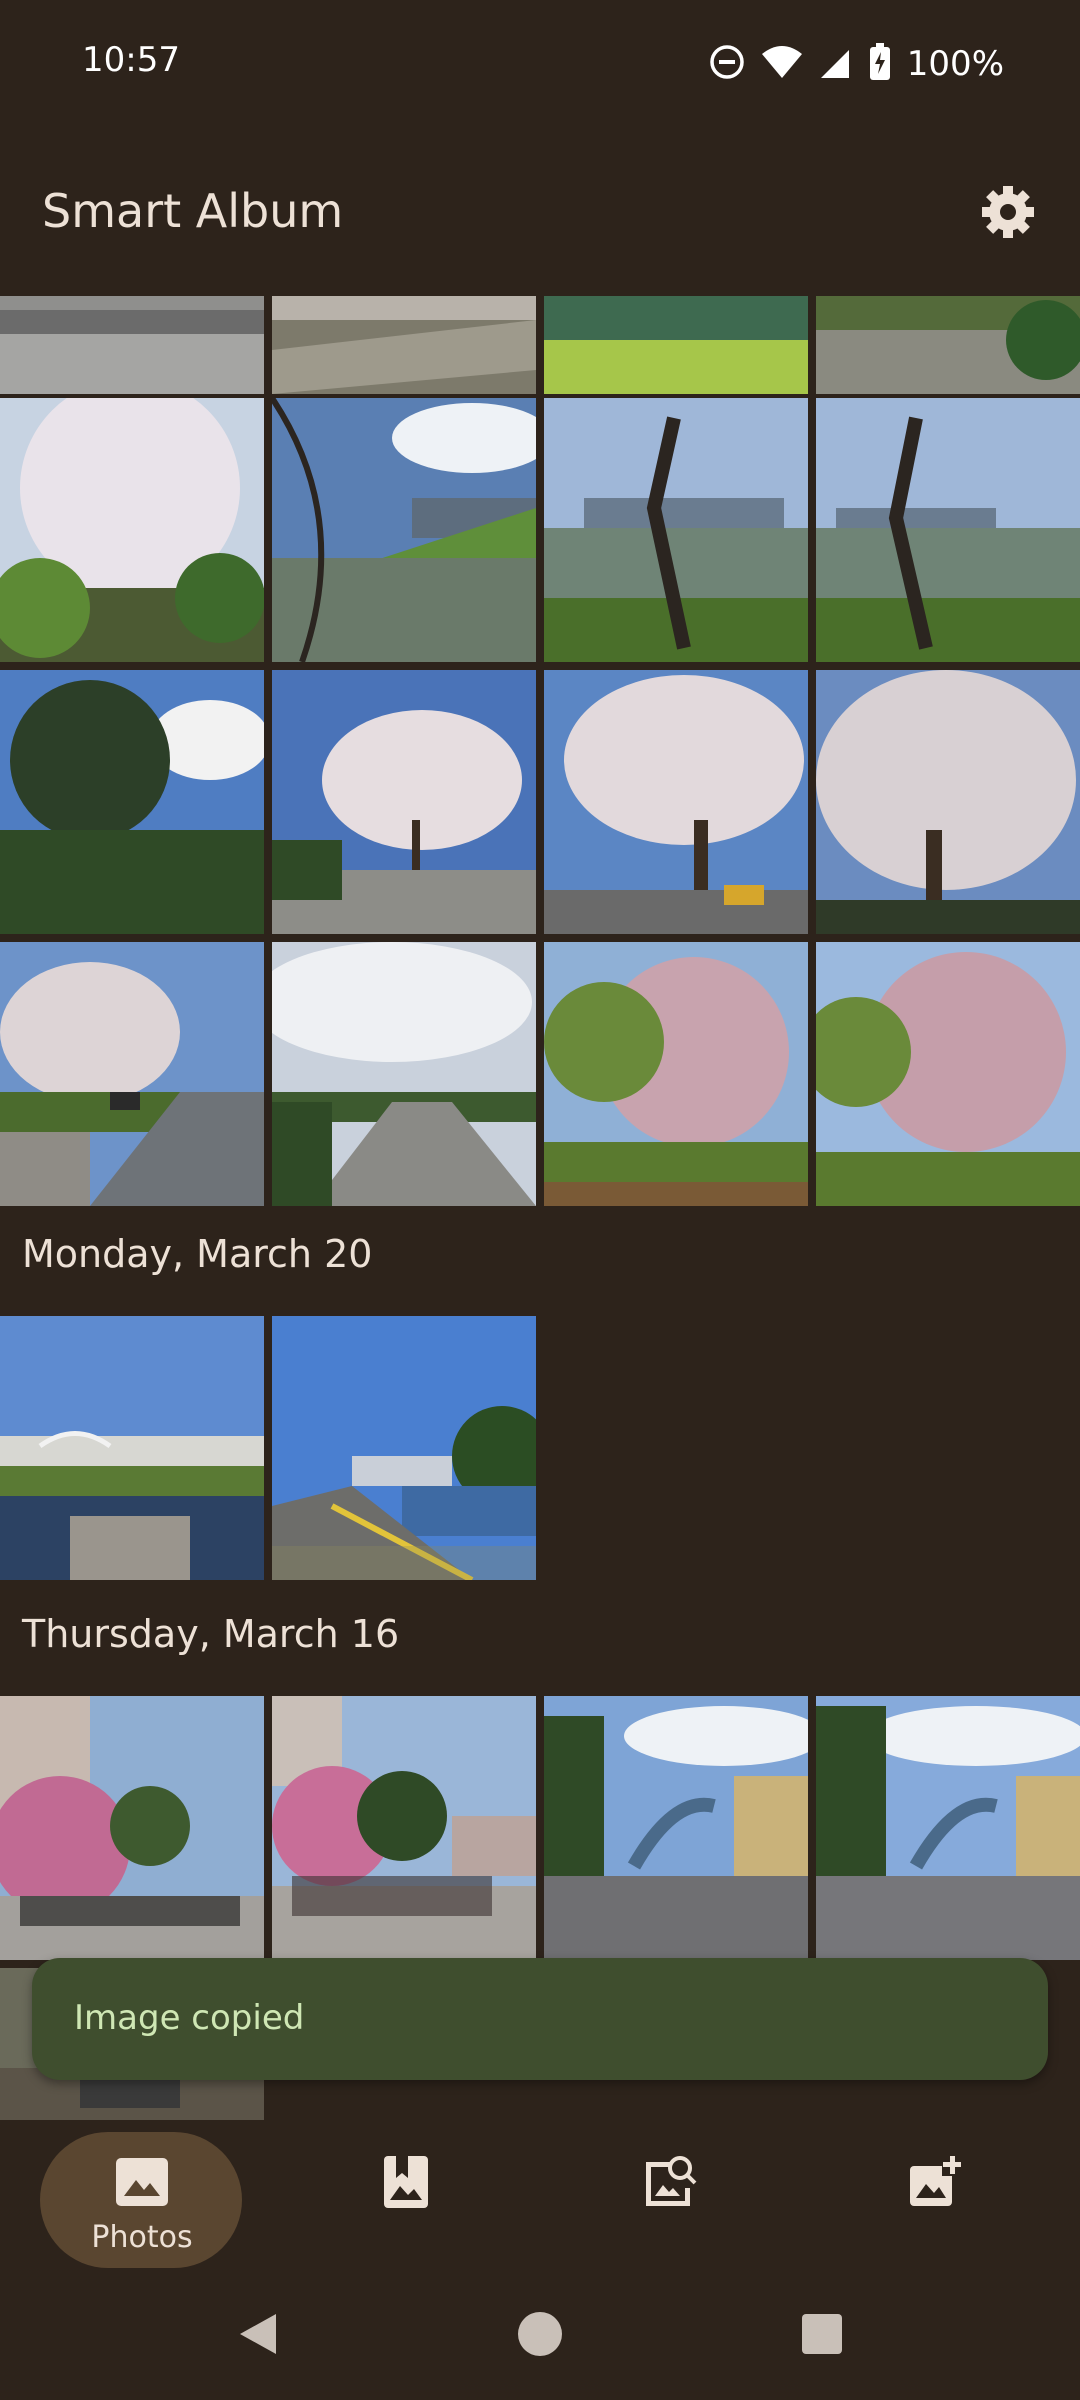  I want to click on battery-charging-icon, so click(880, 64).